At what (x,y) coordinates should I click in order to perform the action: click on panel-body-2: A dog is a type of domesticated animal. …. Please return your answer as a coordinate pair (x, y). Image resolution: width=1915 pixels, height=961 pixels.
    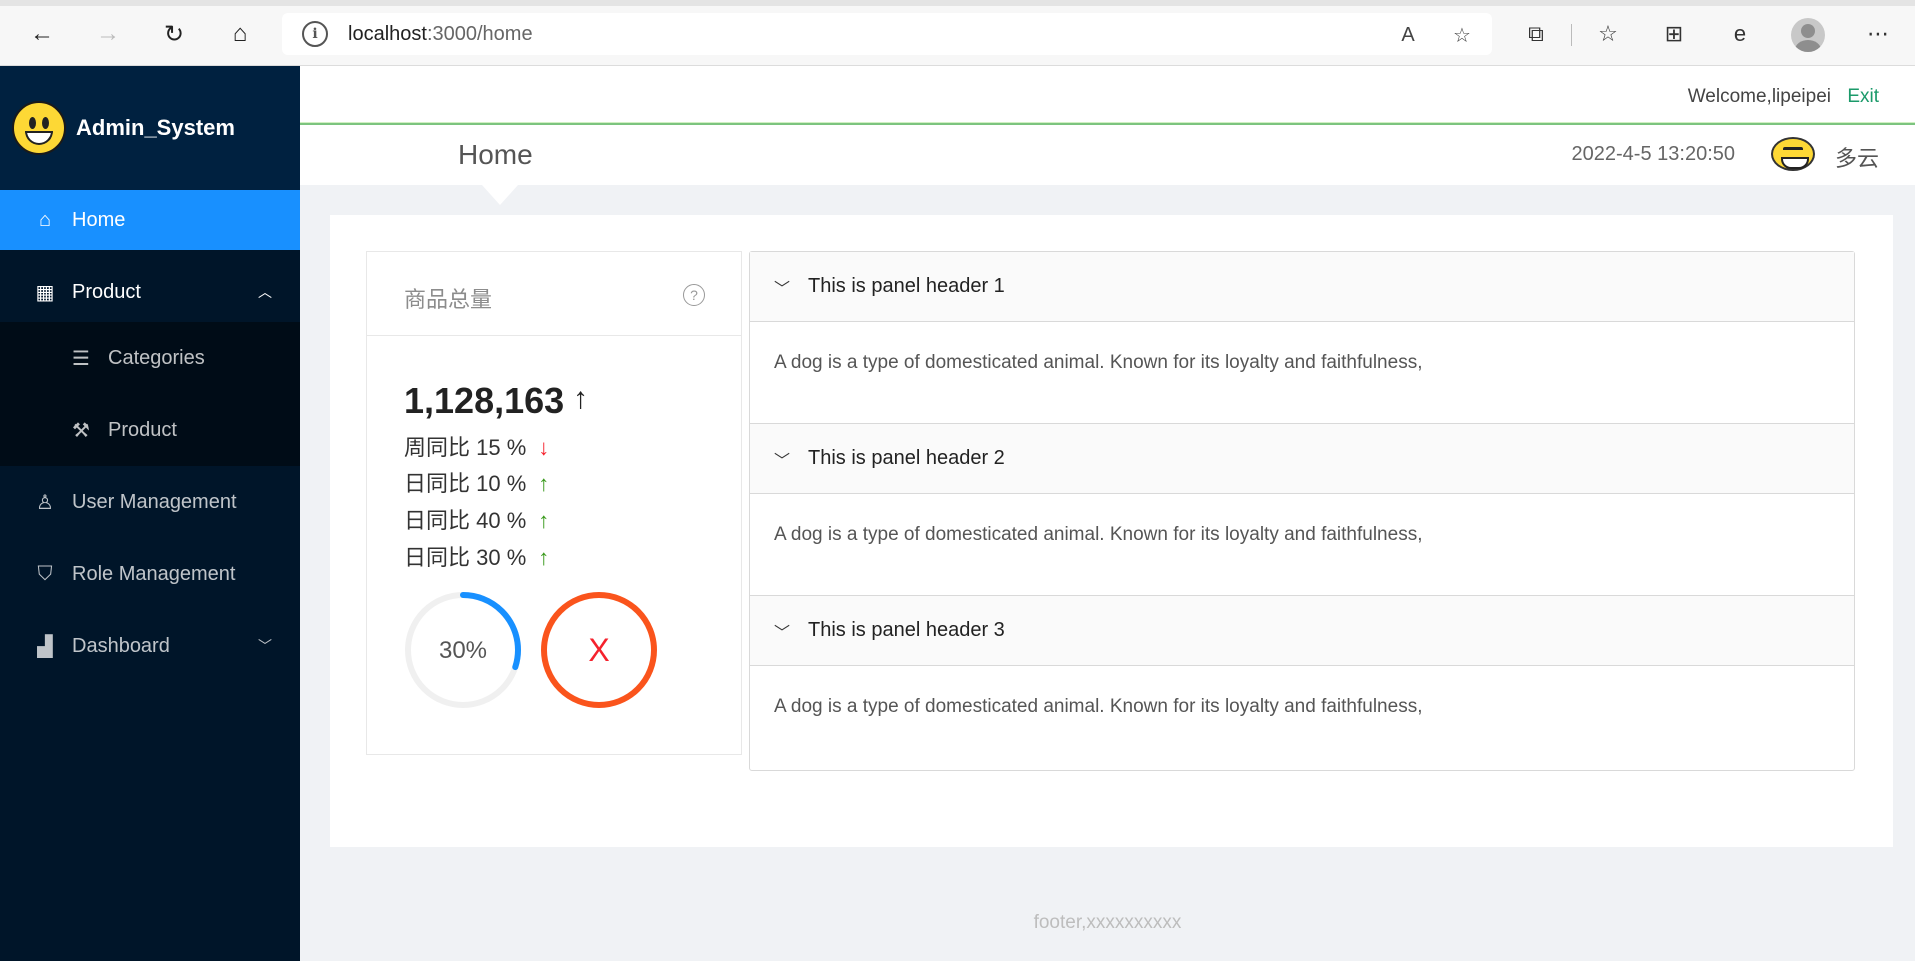
    Looking at the image, I should click on (1302, 545).